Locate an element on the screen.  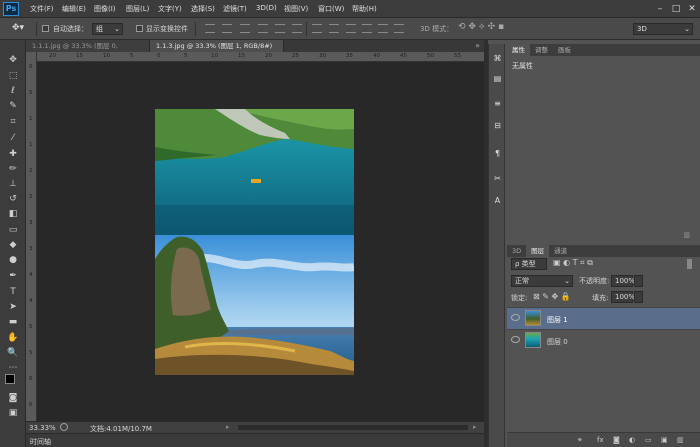
dodge-tool-icon: ● is located at coordinates (13, 260).